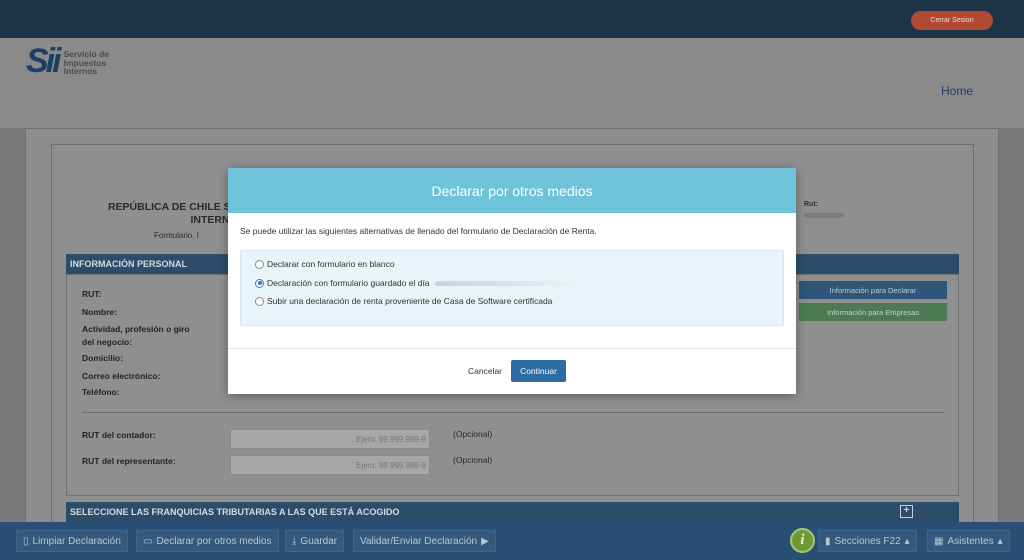  Describe the element at coordinates (259, 301) in the screenshot. I see `radio-software-upload` at that location.